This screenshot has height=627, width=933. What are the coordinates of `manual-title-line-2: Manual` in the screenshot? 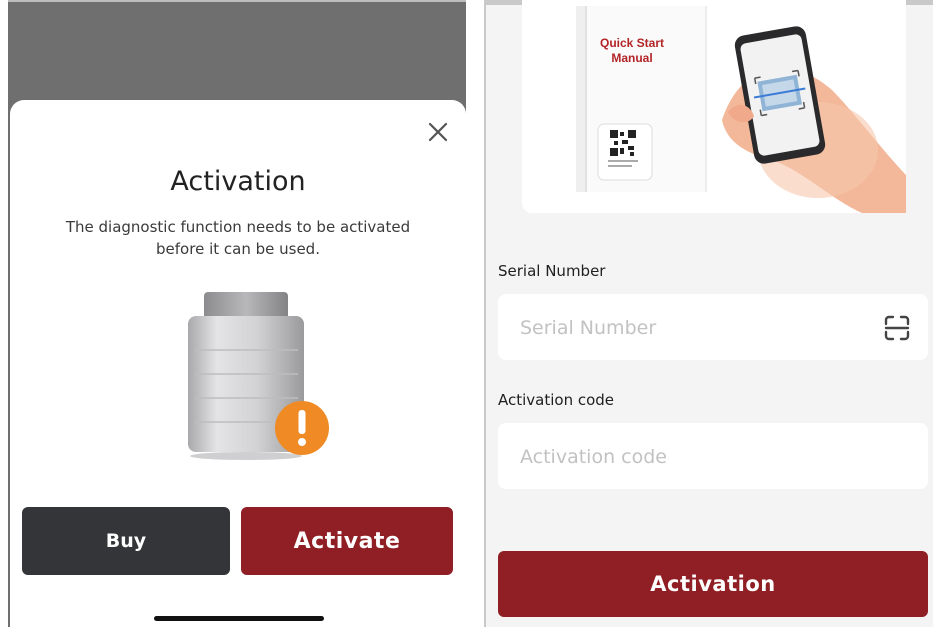 It's located at (631, 58).